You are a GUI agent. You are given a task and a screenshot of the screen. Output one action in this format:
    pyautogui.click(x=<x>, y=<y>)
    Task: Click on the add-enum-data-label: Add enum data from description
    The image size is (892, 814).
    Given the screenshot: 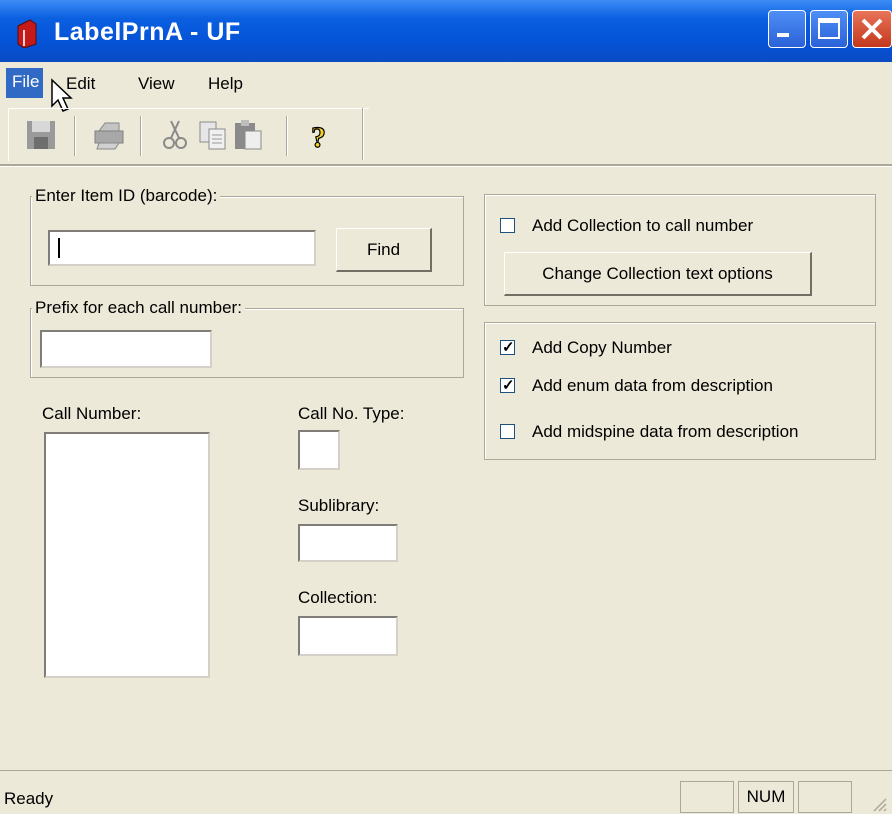 What is the action you would take?
    pyautogui.click(x=652, y=385)
    